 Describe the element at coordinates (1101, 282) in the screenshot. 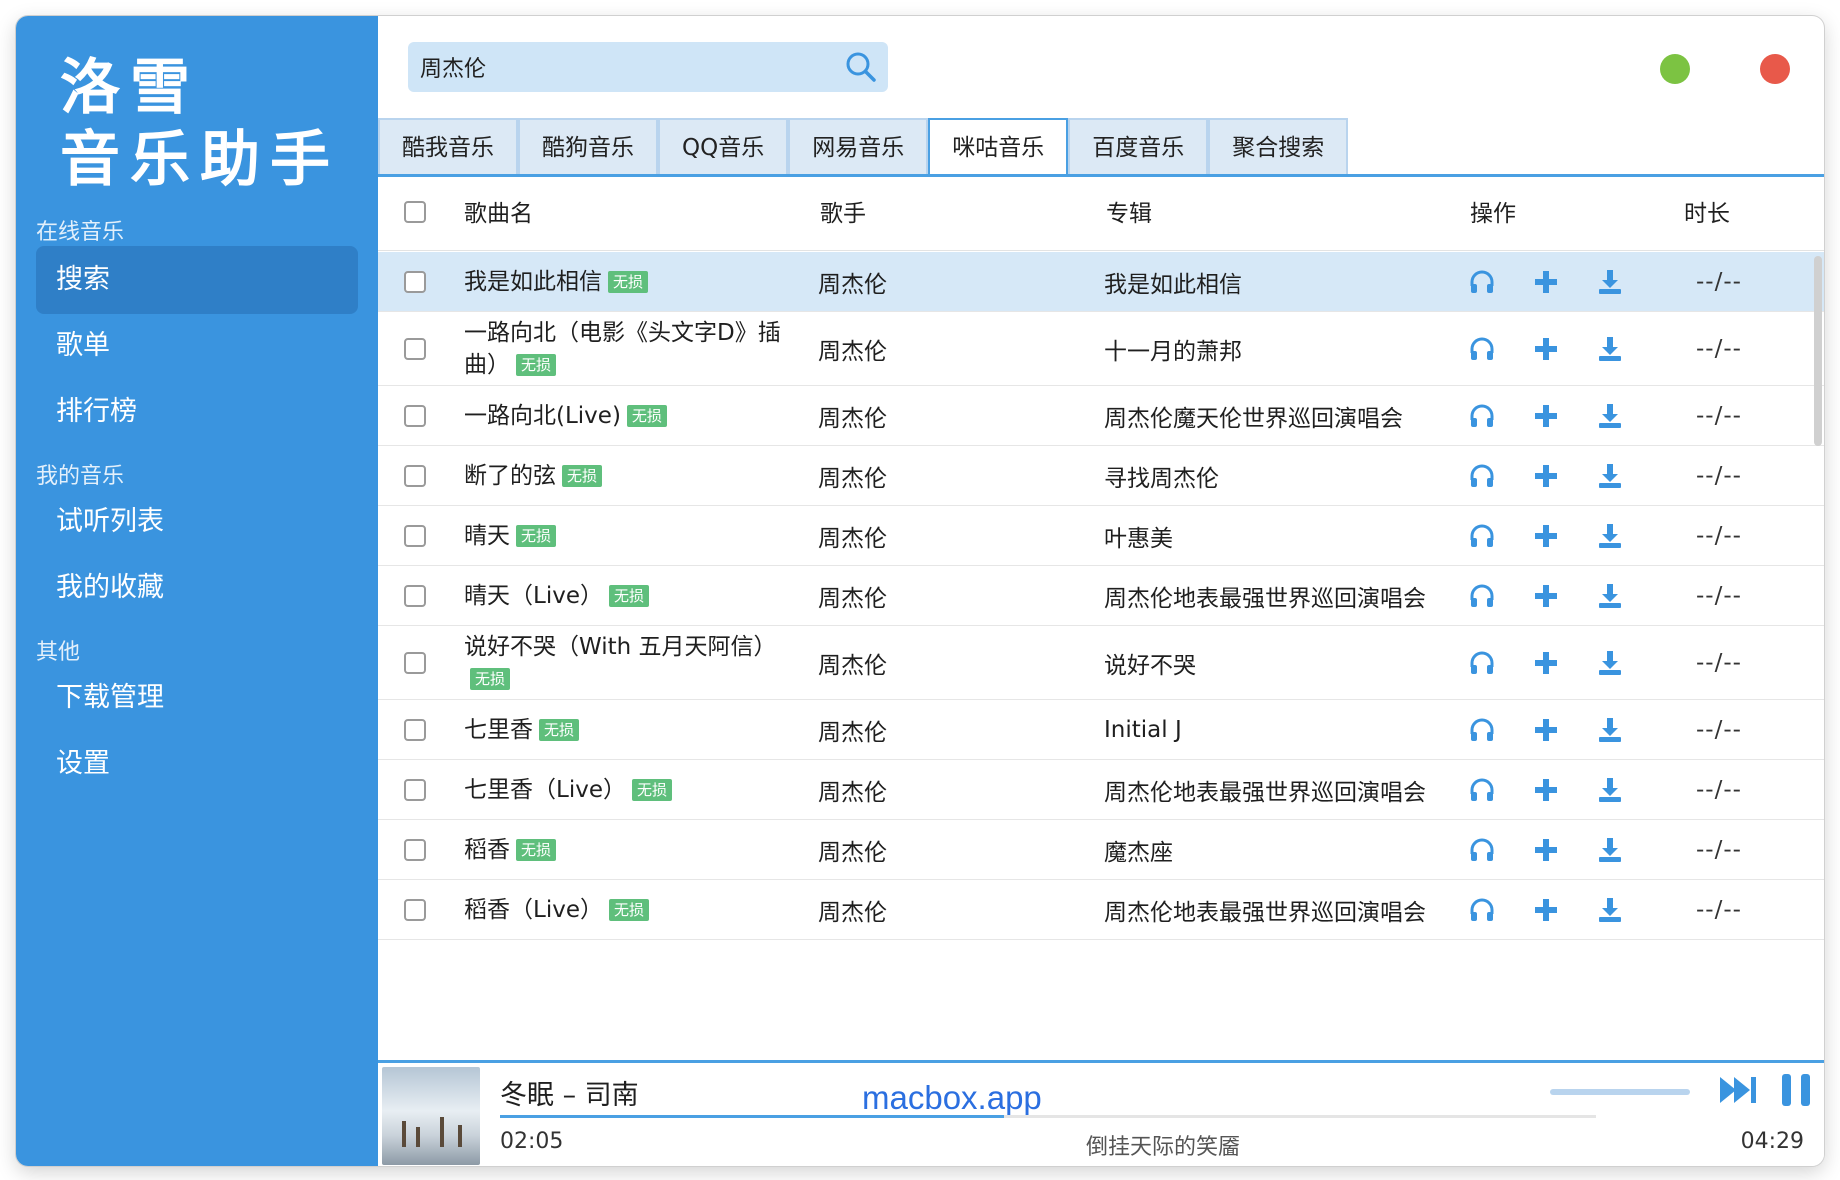

I see `table-row: 我是如此相信 无损 周杰伦 我是如此相信 --/--` at that location.